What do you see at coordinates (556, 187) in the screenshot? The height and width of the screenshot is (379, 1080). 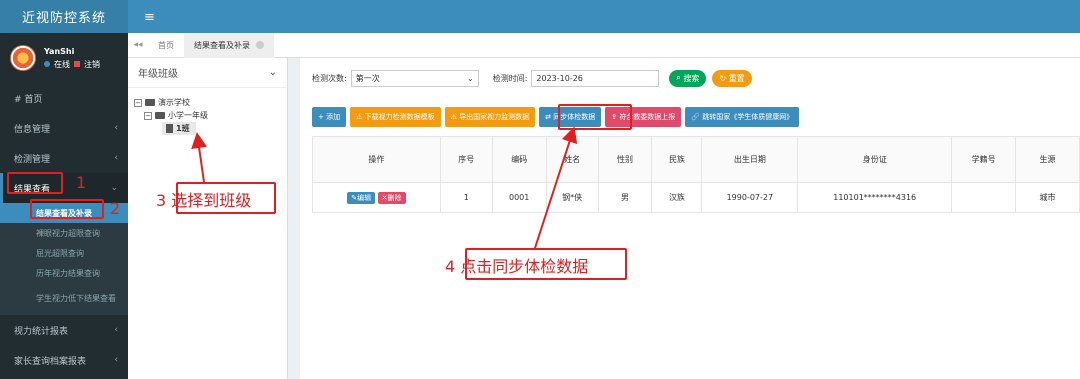 I see `arrow-to-sync-button` at bounding box center [556, 187].